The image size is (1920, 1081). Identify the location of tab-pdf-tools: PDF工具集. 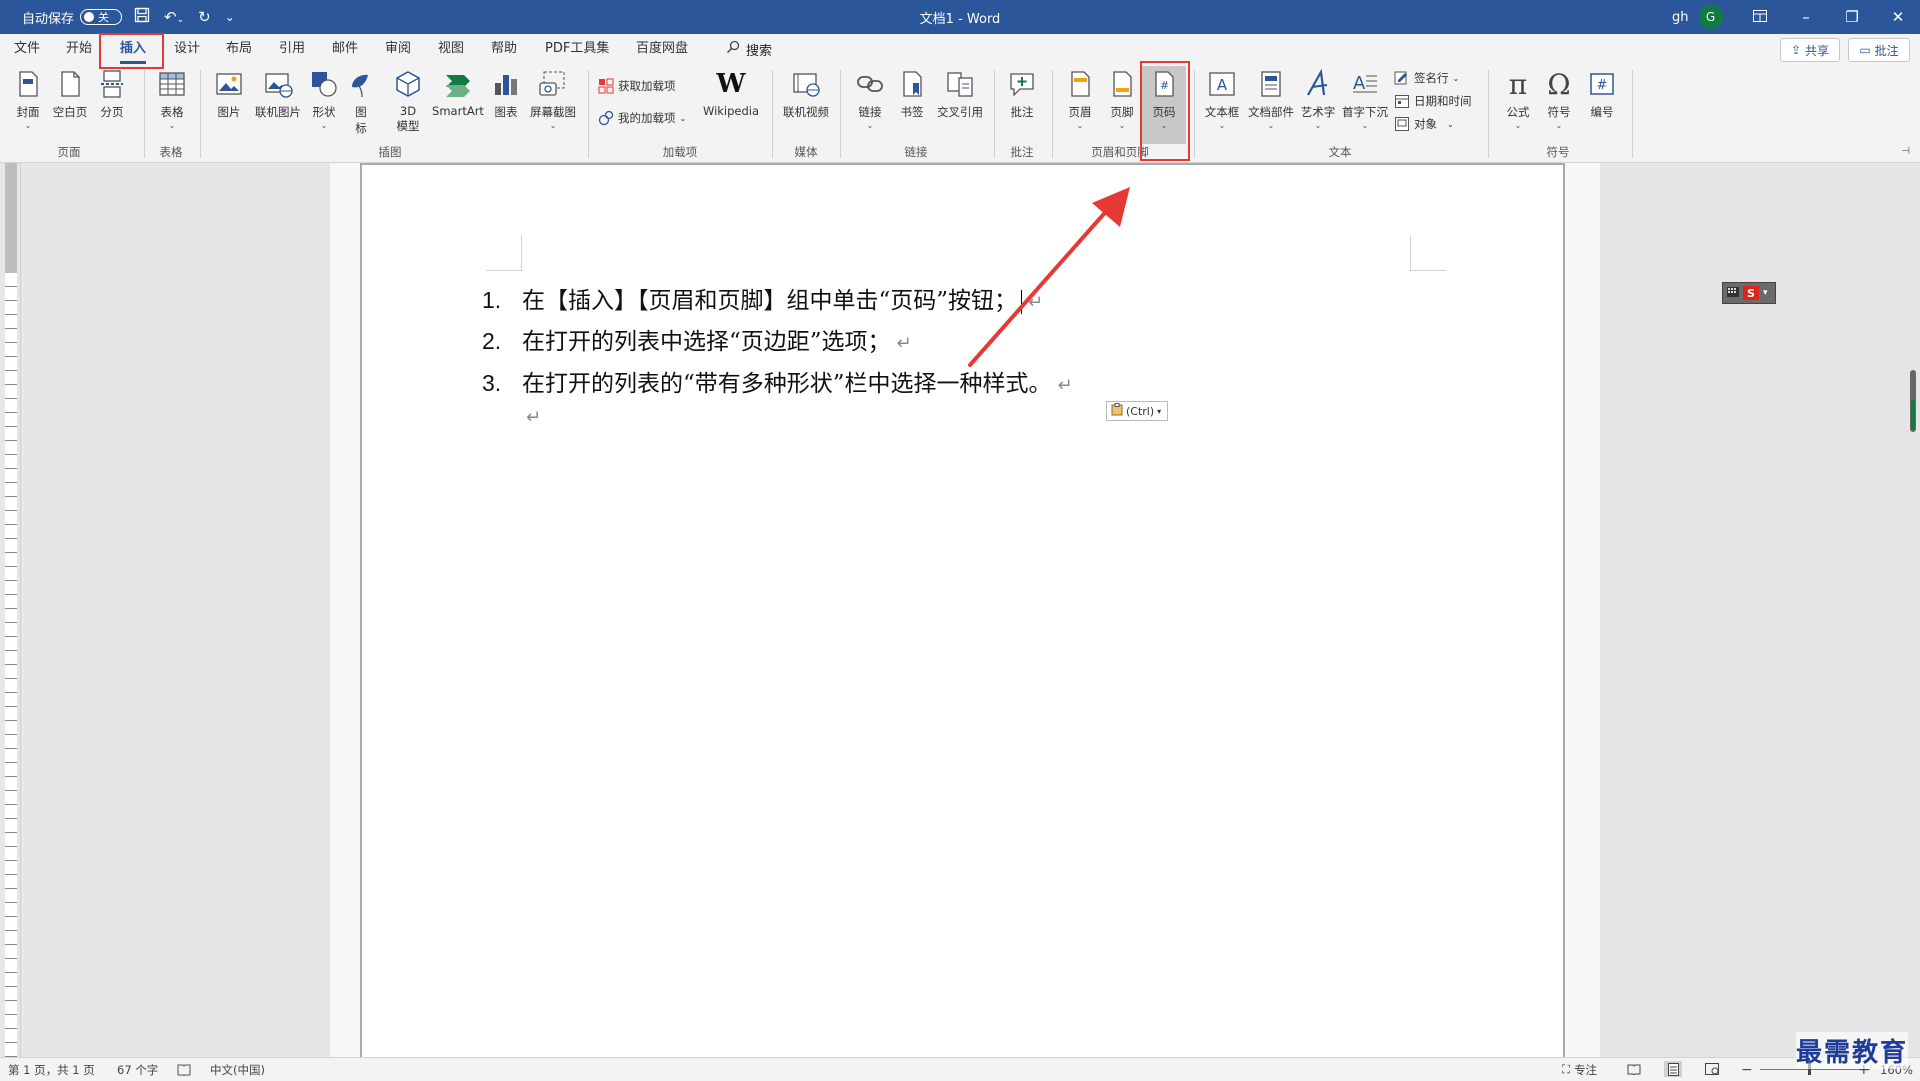
(577, 49).